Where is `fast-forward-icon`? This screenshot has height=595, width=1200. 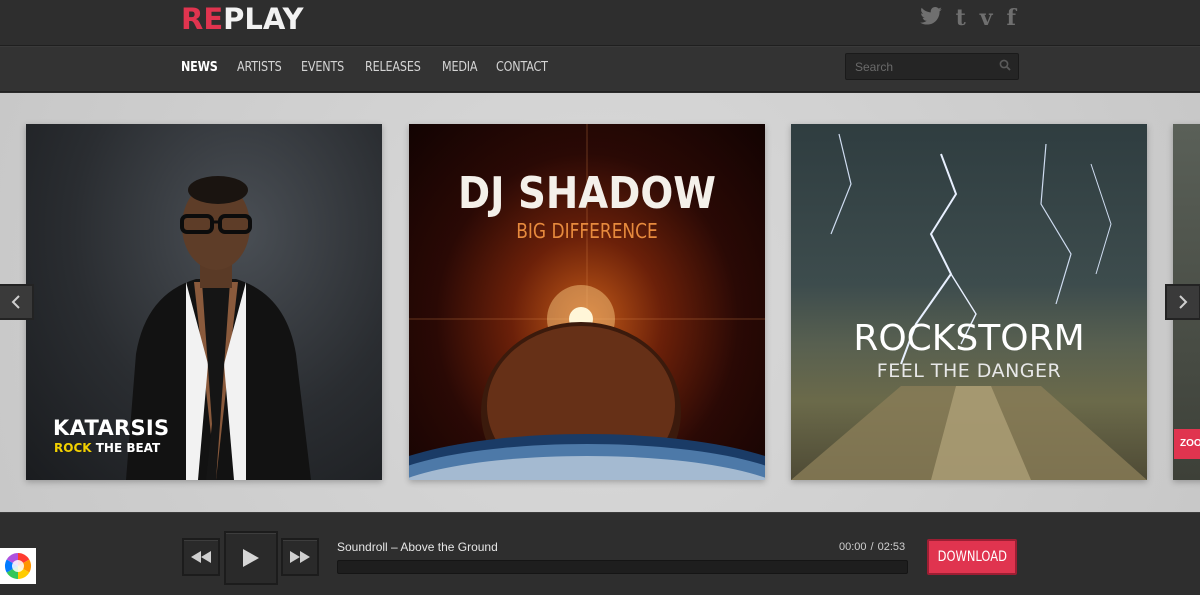
fast-forward-icon is located at coordinates (300, 557).